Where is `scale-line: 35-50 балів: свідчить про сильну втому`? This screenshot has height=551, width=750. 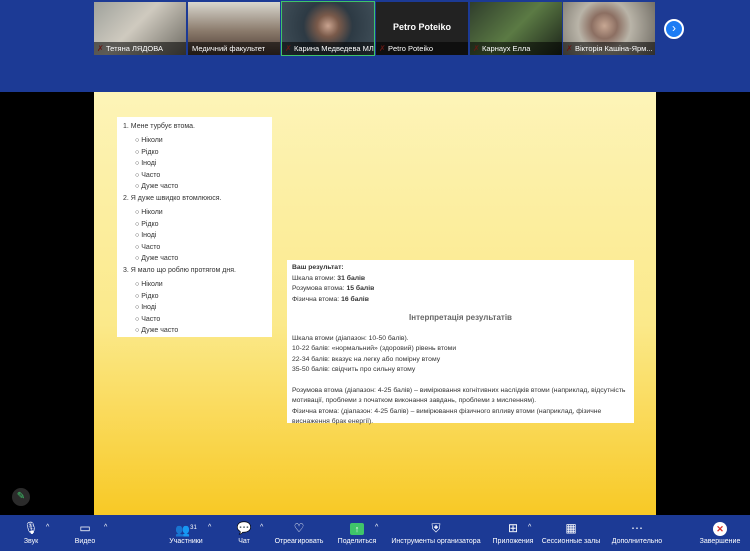 scale-line: 35-50 балів: свідчить про сильну втому is located at coordinates (354, 369).